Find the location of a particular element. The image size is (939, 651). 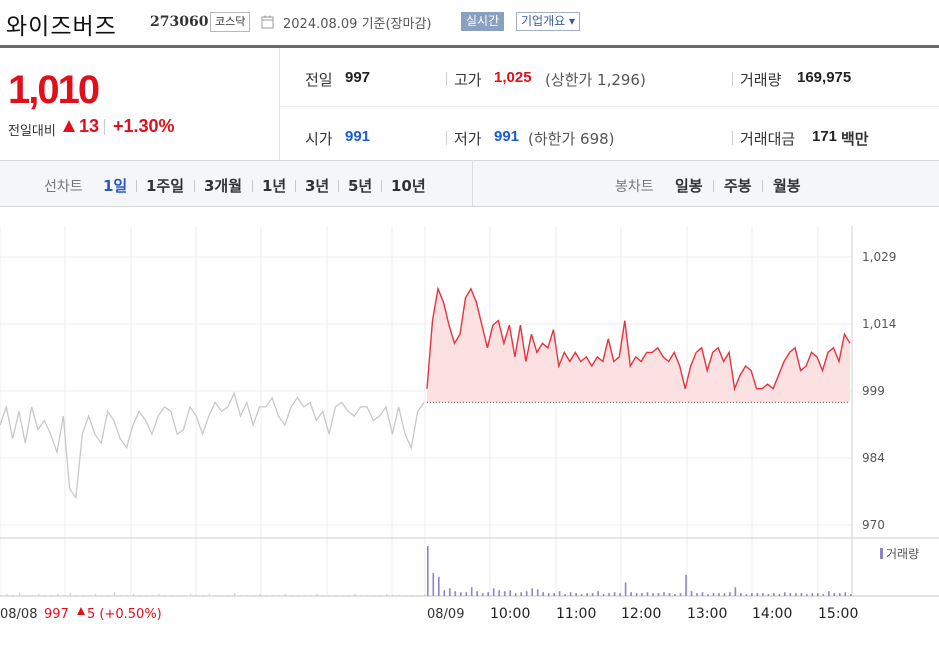

tab-1day: 1일 is located at coordinates (115, 185).